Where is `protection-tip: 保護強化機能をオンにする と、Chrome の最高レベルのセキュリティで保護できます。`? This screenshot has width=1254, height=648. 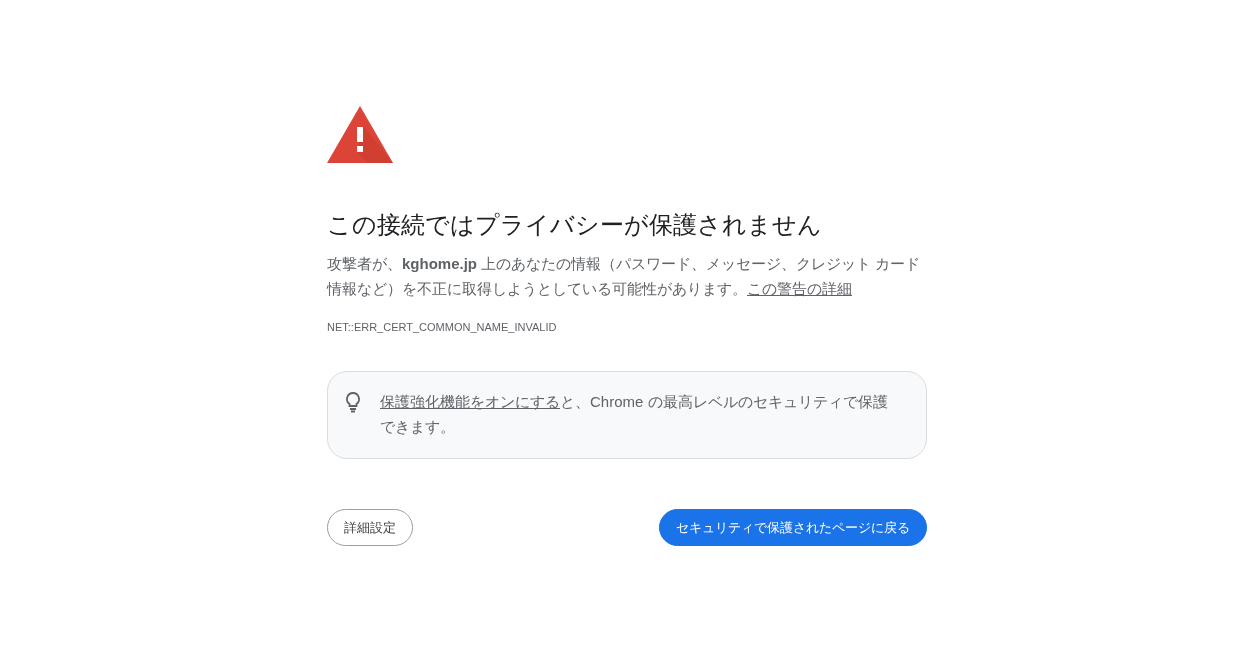
protection-tip: 保護強化機能をオンにする と、Chrome の最高レベルのセキュリティで保護できます。 is located at coordinates (634, 414).